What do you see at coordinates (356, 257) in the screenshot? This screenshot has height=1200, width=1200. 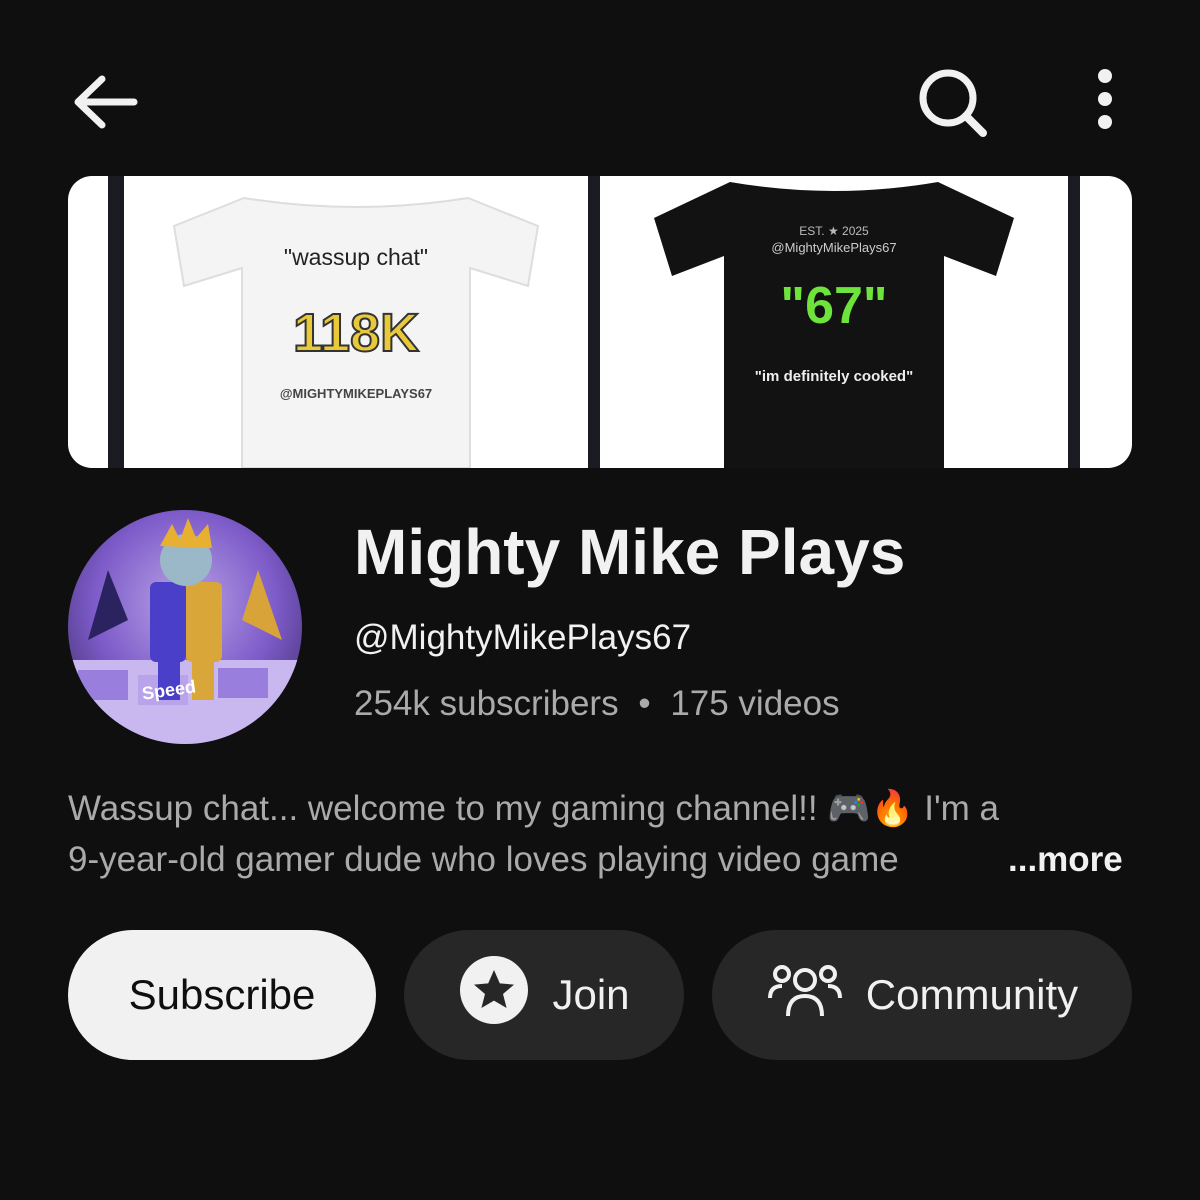 I see `white-shirt-quote: "wassup chat"` at bounding box center [356, 257].